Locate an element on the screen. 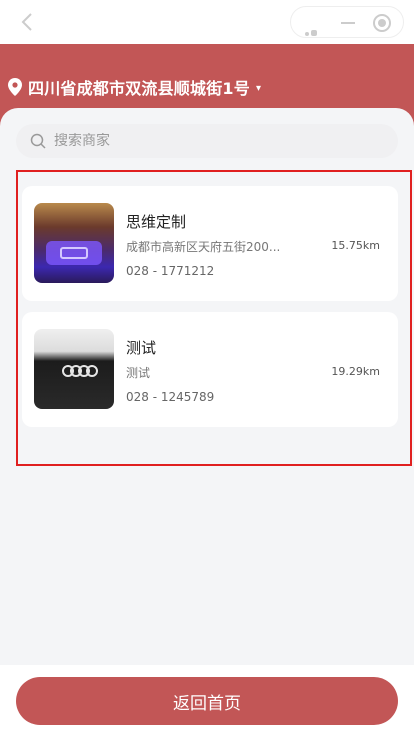 The height and width of the screenshot is (736, 414). store-phone: 028 - 1245789 is located at coordinates (170, 397).